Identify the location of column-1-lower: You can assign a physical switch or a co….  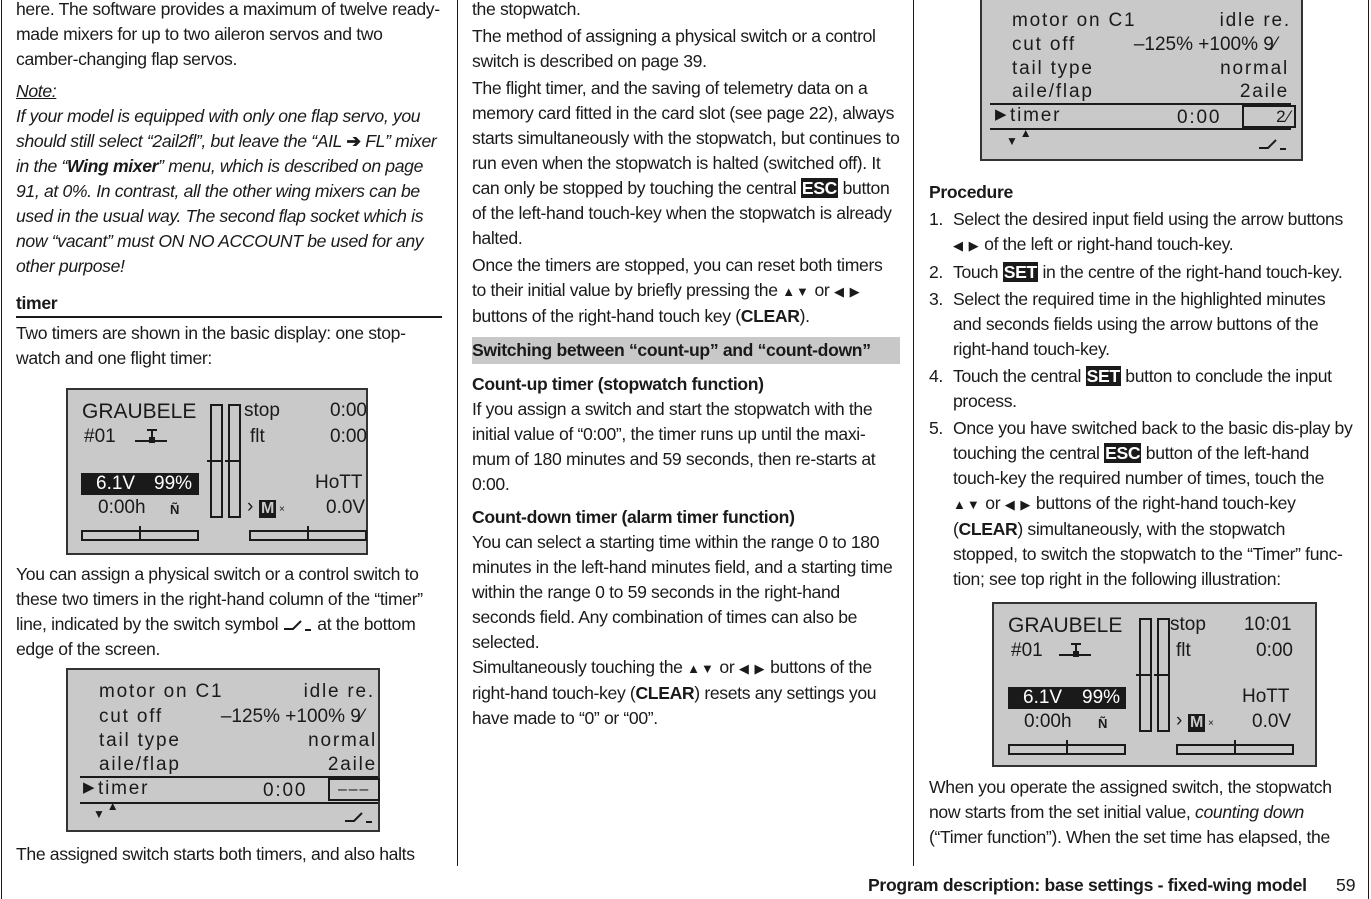
(229, 612).